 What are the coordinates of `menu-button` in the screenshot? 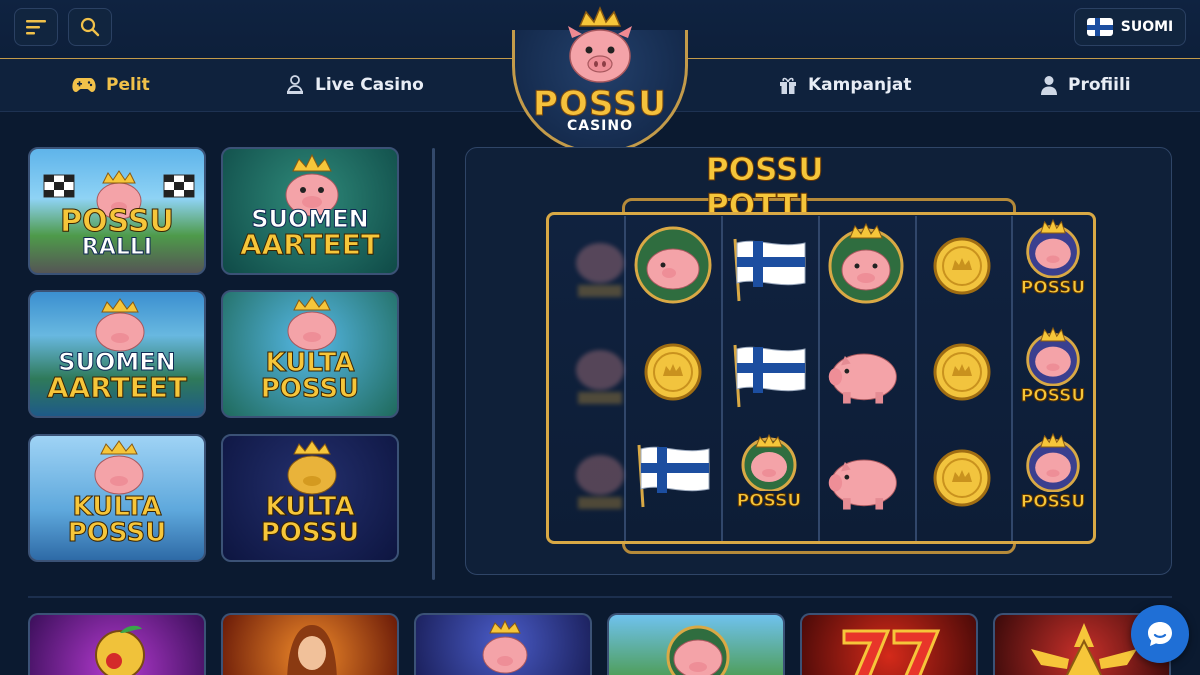 It's located at (36, 27).